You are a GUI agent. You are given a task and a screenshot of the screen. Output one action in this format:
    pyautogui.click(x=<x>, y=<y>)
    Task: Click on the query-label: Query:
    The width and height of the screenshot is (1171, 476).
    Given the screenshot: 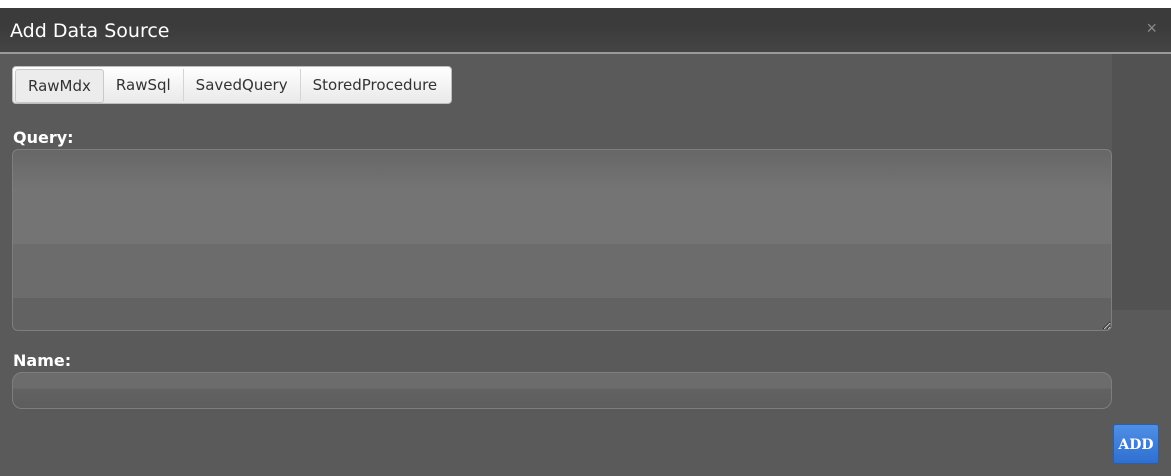 What is the action you would take?
    pyautogui.click(x=43, y=137)
    